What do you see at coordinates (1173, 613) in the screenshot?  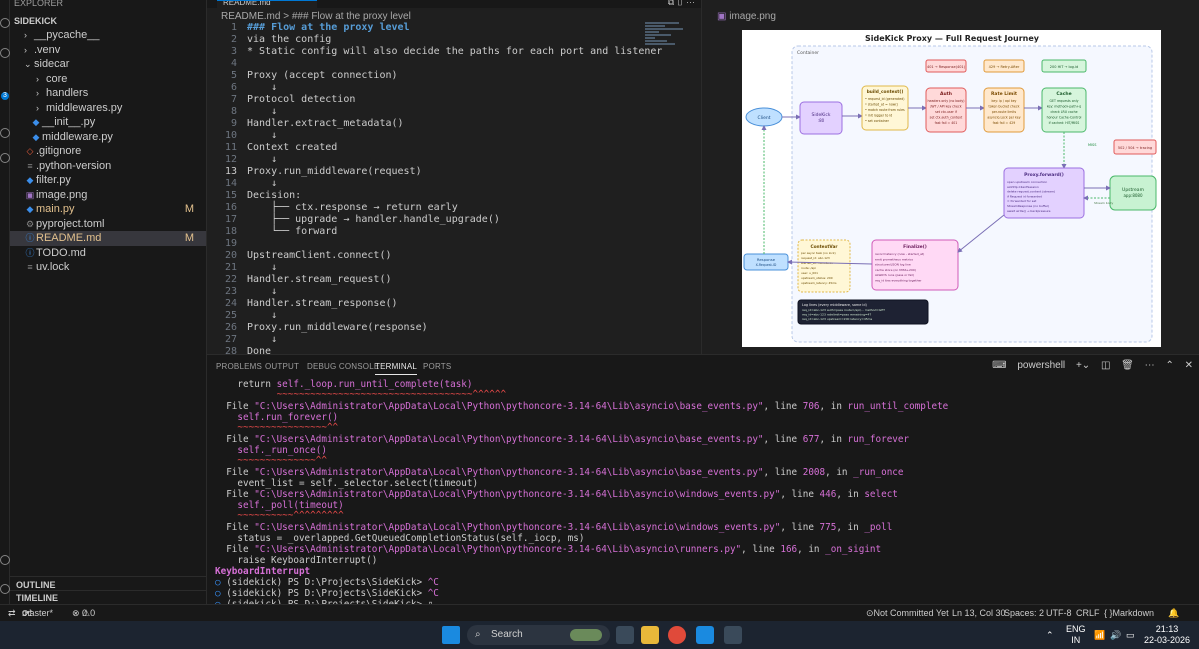 I see `notifications-icon: 🔔` at bounding box center [1173, 613].